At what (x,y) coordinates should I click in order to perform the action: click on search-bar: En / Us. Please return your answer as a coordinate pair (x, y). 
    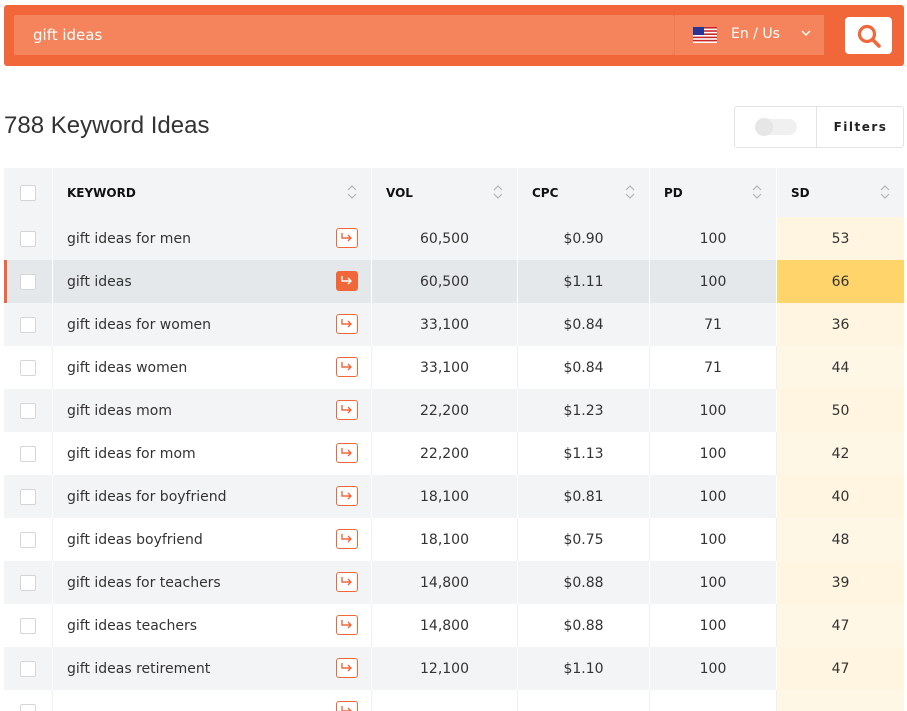
    Looking at the image, I should click on (454, 35).